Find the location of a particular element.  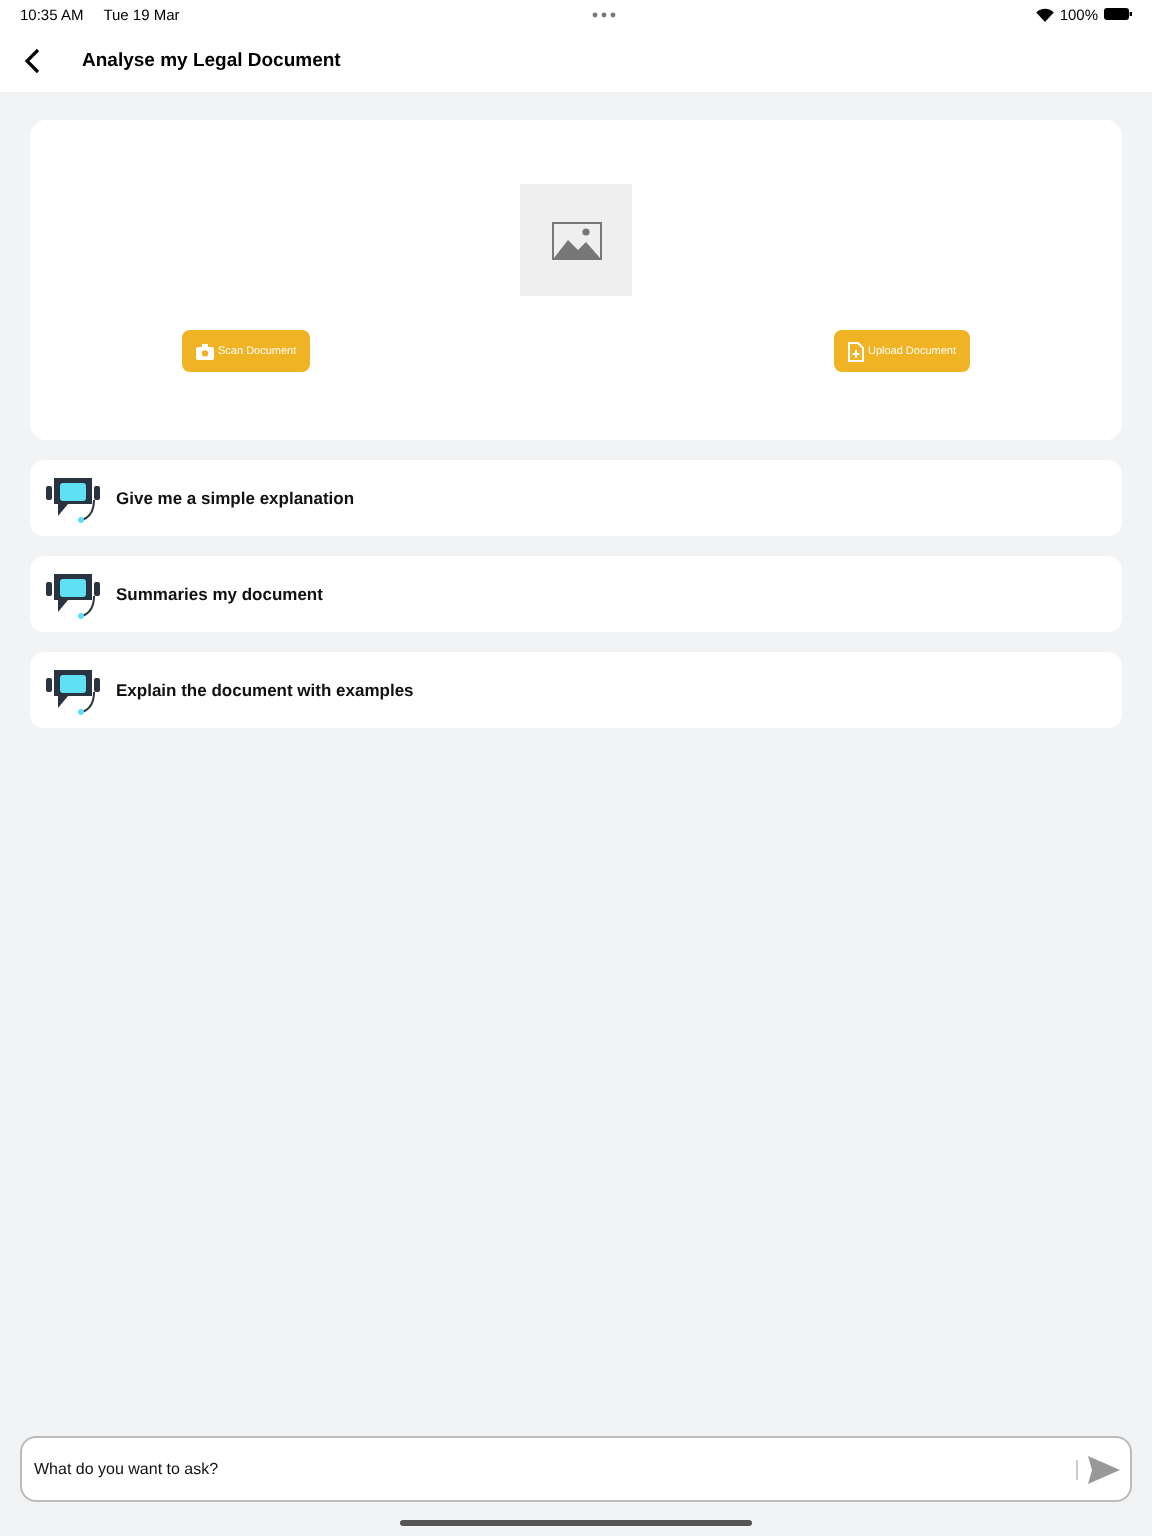

wifi-icon is located at coordinates (1044, 14).